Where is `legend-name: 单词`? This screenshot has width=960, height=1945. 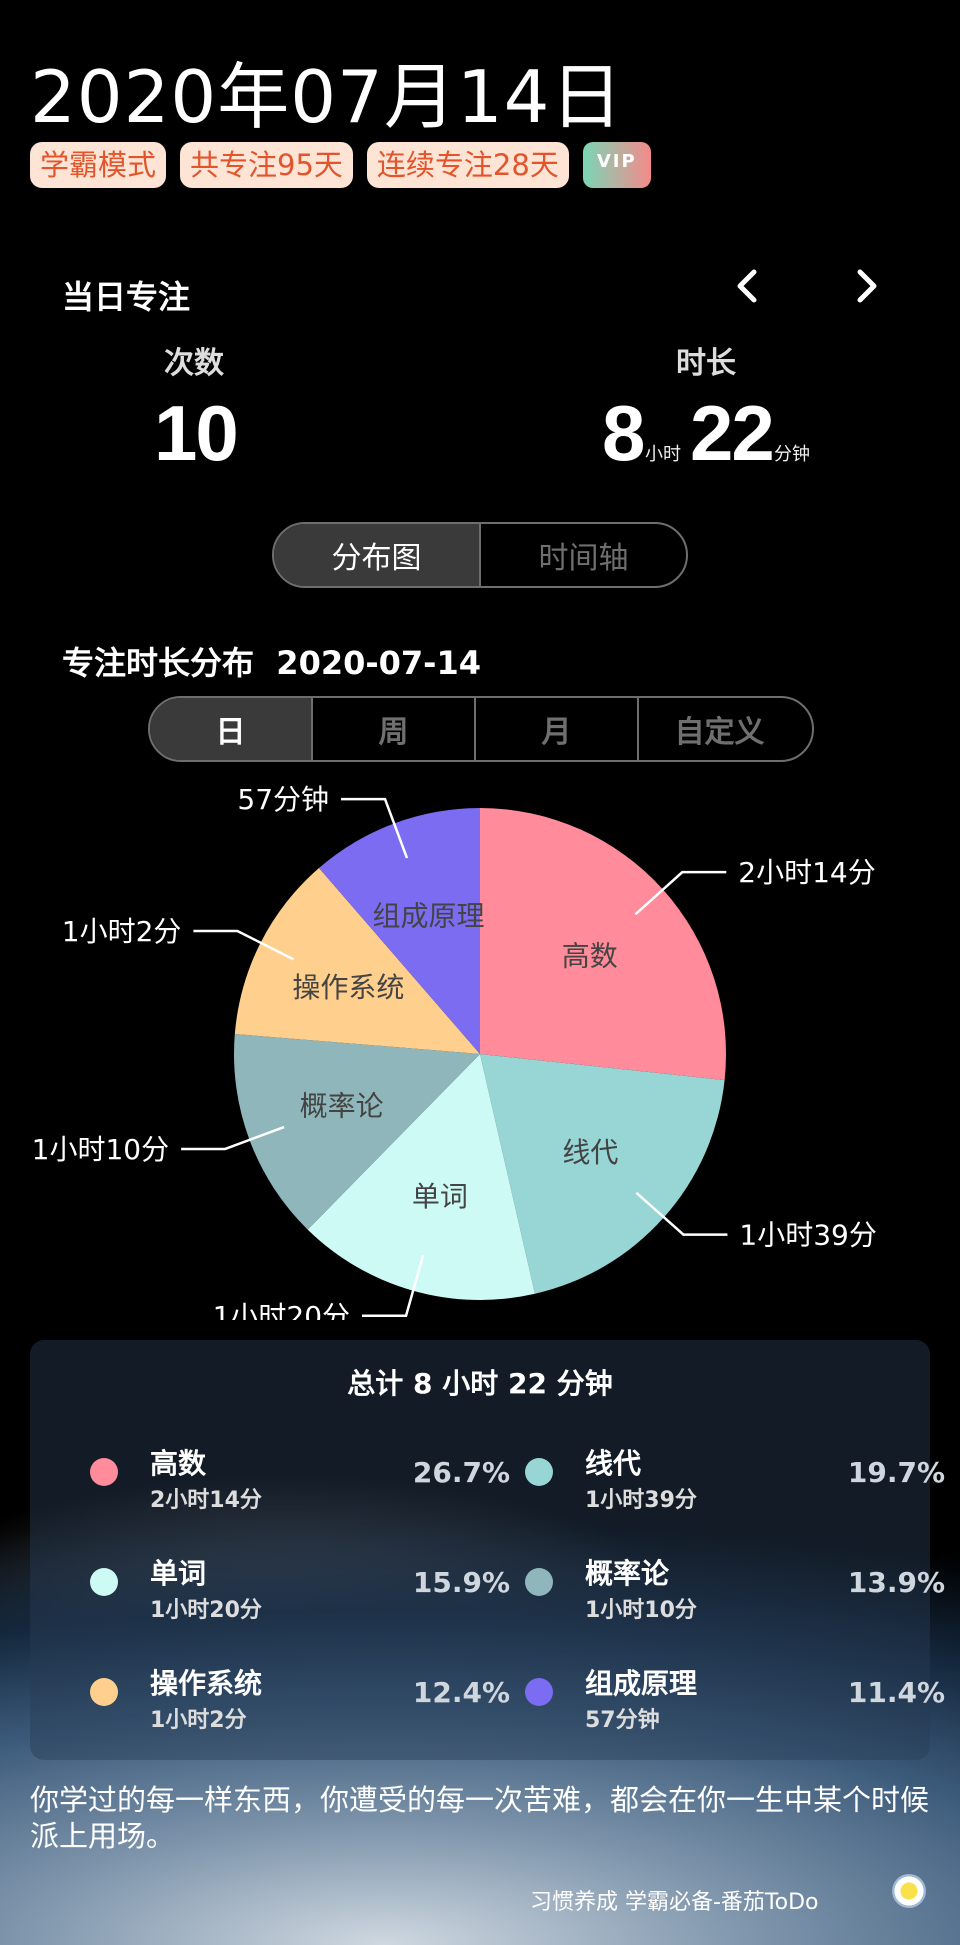 legend-name: 单词 is located at coordinates (178, 1573).